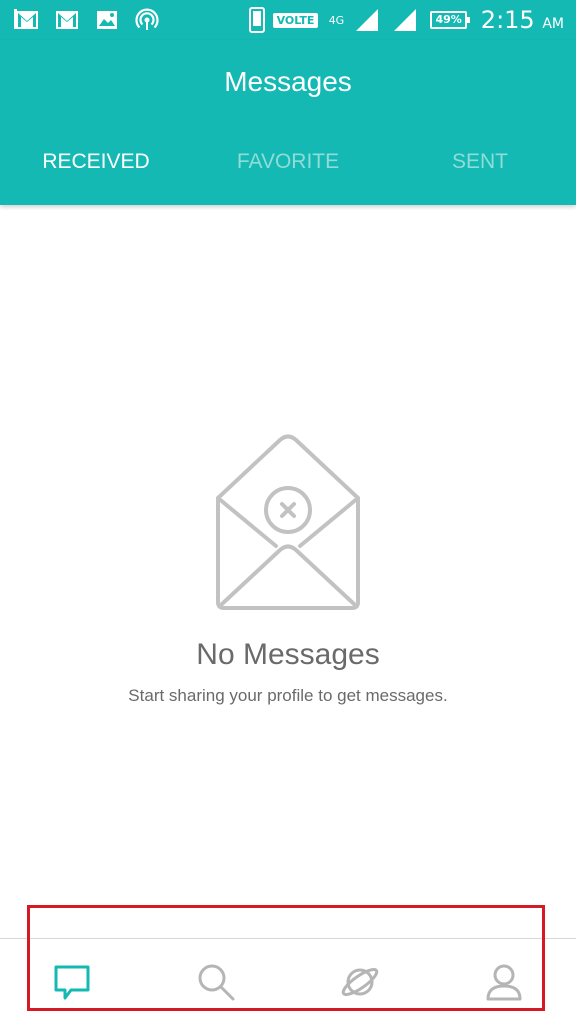  Describe the element at coordinates (96, 162) in the screenshot. I see `tab-received: RECEIVED` at that location.